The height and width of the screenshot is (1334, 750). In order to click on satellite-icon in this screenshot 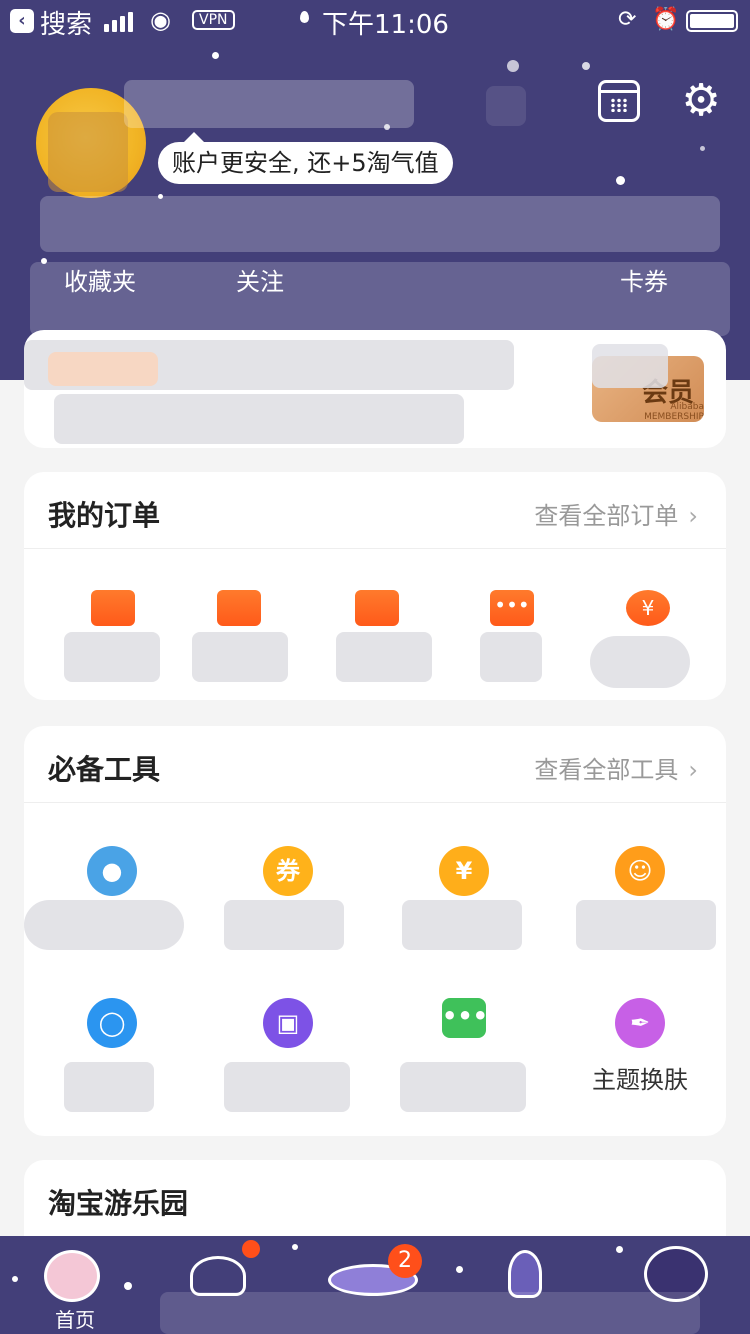, I will do `click(218, 1276)`.